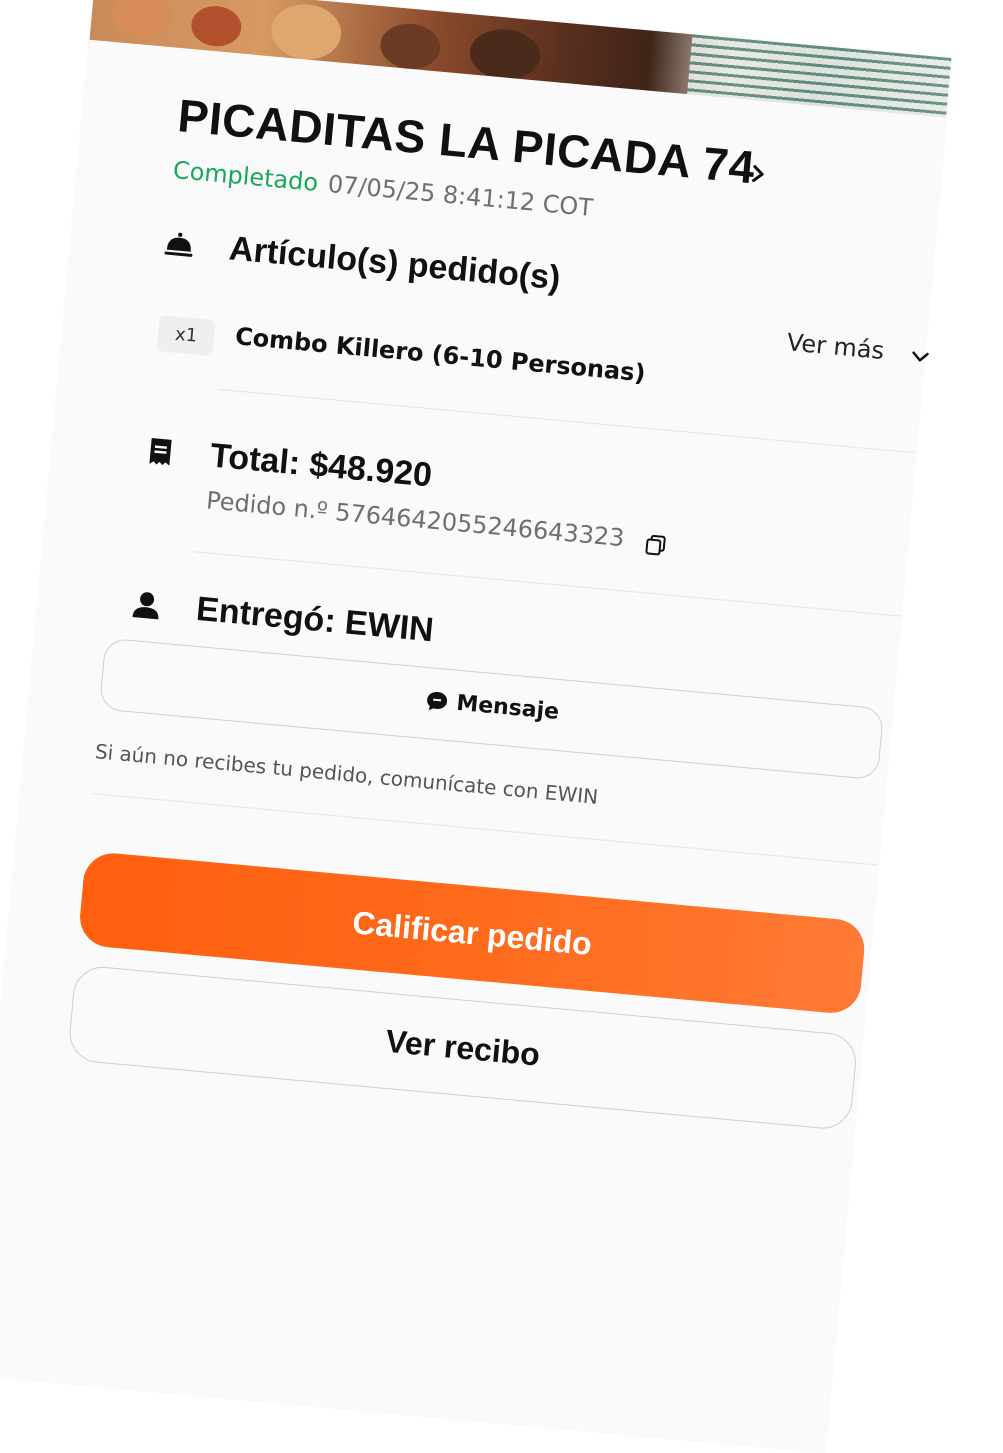 Image resolution: width=1003 pixels, height=1453 pixels. What do you see at coordinates (186, 336) in the screenshot?
I see `item-quantity-badge: x1` at bounding box center [186, 336].